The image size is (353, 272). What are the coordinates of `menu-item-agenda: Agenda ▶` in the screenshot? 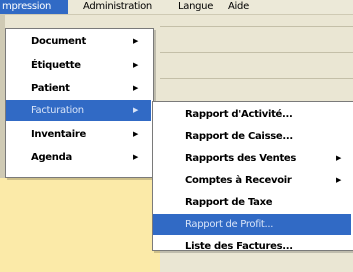 It's located at (78, 157).